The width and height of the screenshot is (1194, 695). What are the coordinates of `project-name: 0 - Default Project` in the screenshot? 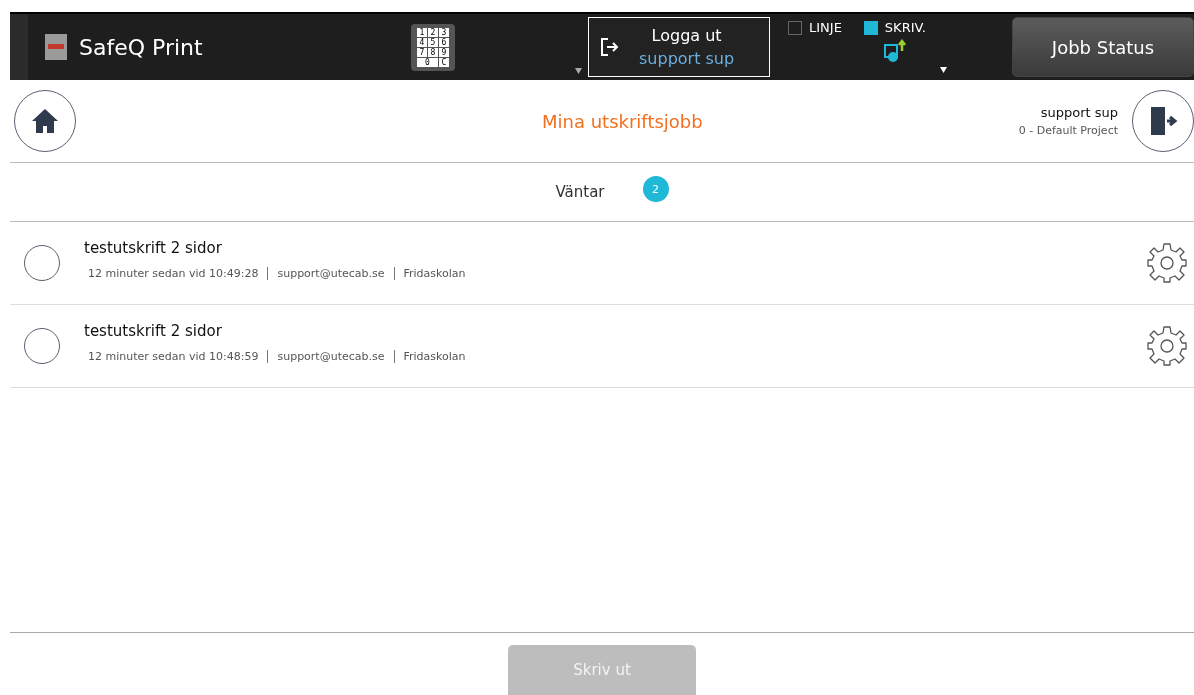 It's located at (1068, 130).